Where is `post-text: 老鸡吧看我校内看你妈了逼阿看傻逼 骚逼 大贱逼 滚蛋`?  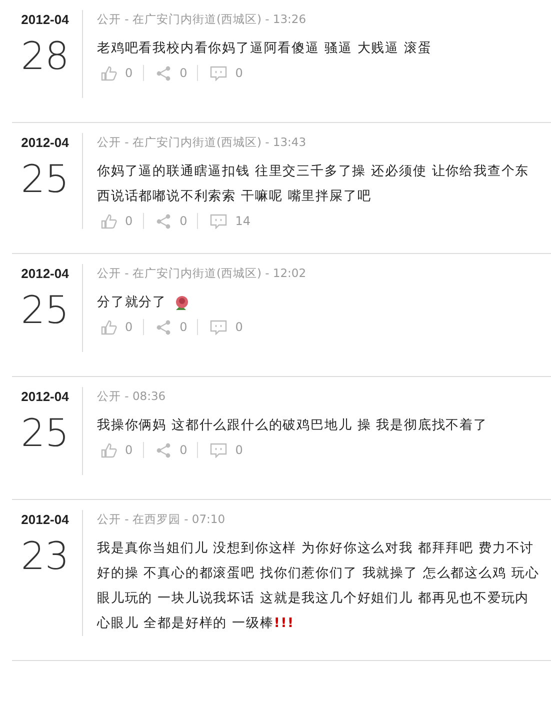 post-text: 老鸡吧看我校内看你妈了逼阿看傻逼 骚逼 大贱逼 滚蛋 is located at coordinates (264, 49).